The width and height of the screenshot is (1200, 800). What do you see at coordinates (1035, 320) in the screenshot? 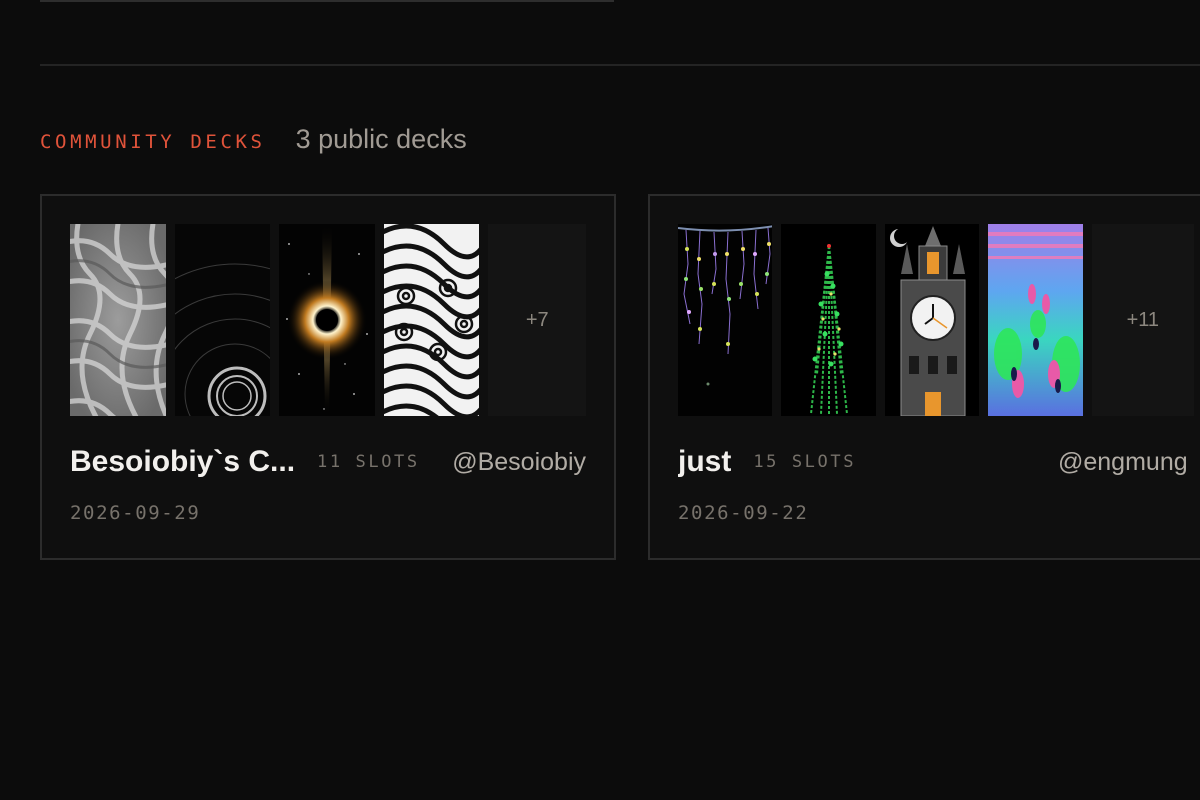
I see `neon-waves-thumbnail` at bounding box center [1035, 320].